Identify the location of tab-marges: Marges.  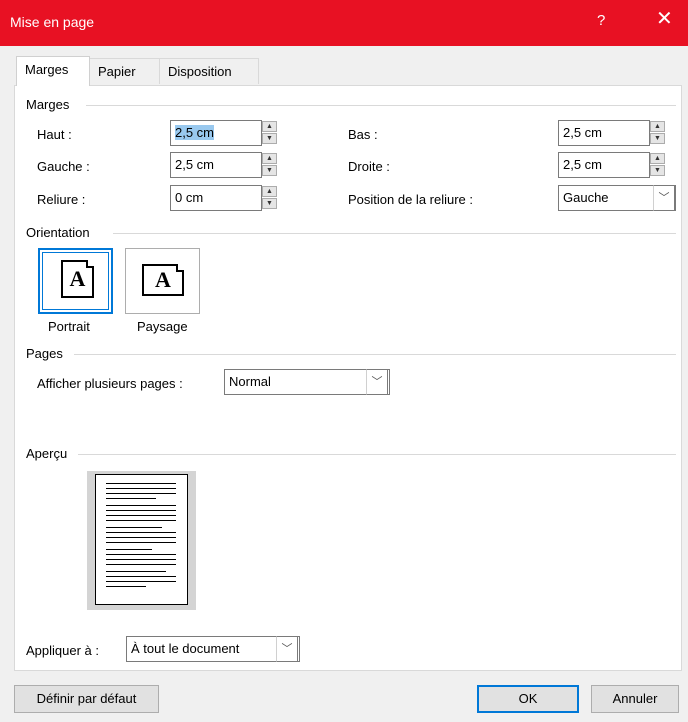
(53, 71).